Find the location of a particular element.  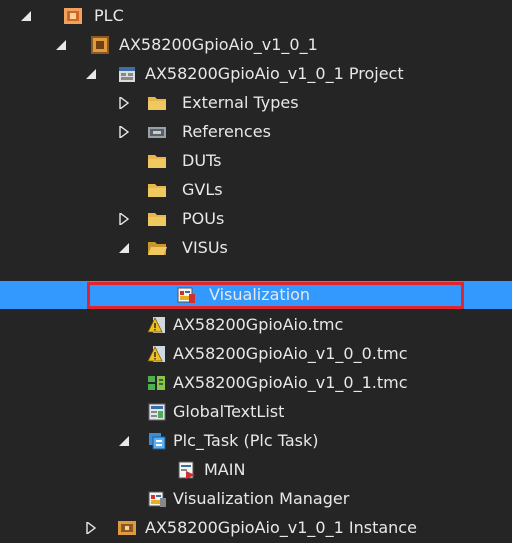

tree-node-tmc-file: AX58200GpioAio.tmc is located at coordinates (256, 325).